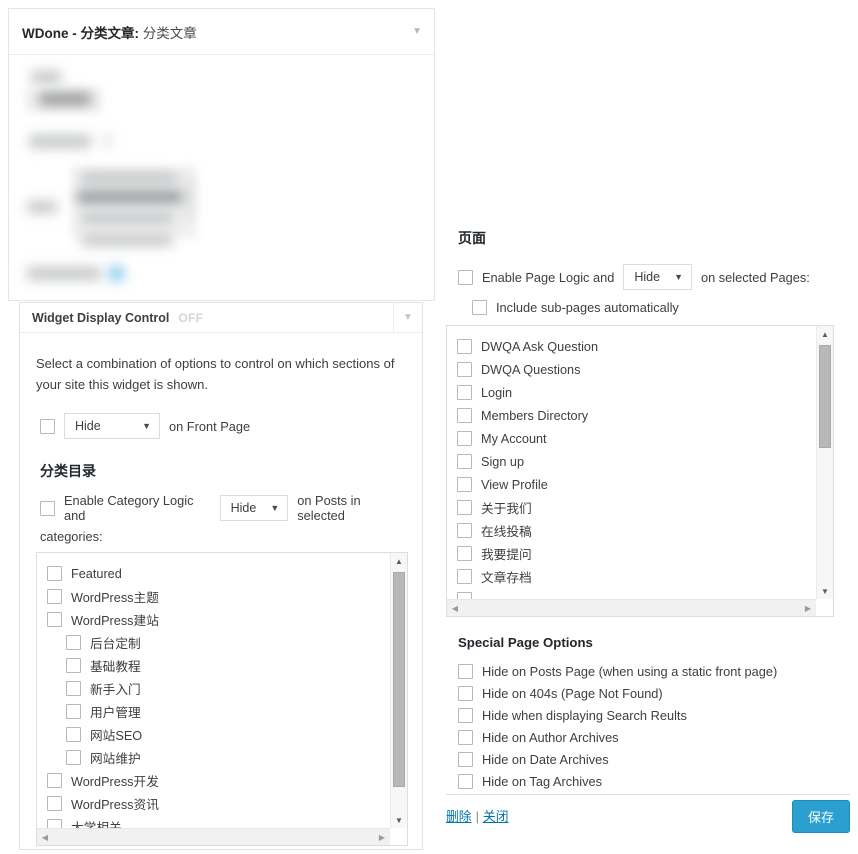  Describe the element at coordinates (80, 33) in the screenshot. I see `widget-title-main: WDone - 分类文章:` at that location.